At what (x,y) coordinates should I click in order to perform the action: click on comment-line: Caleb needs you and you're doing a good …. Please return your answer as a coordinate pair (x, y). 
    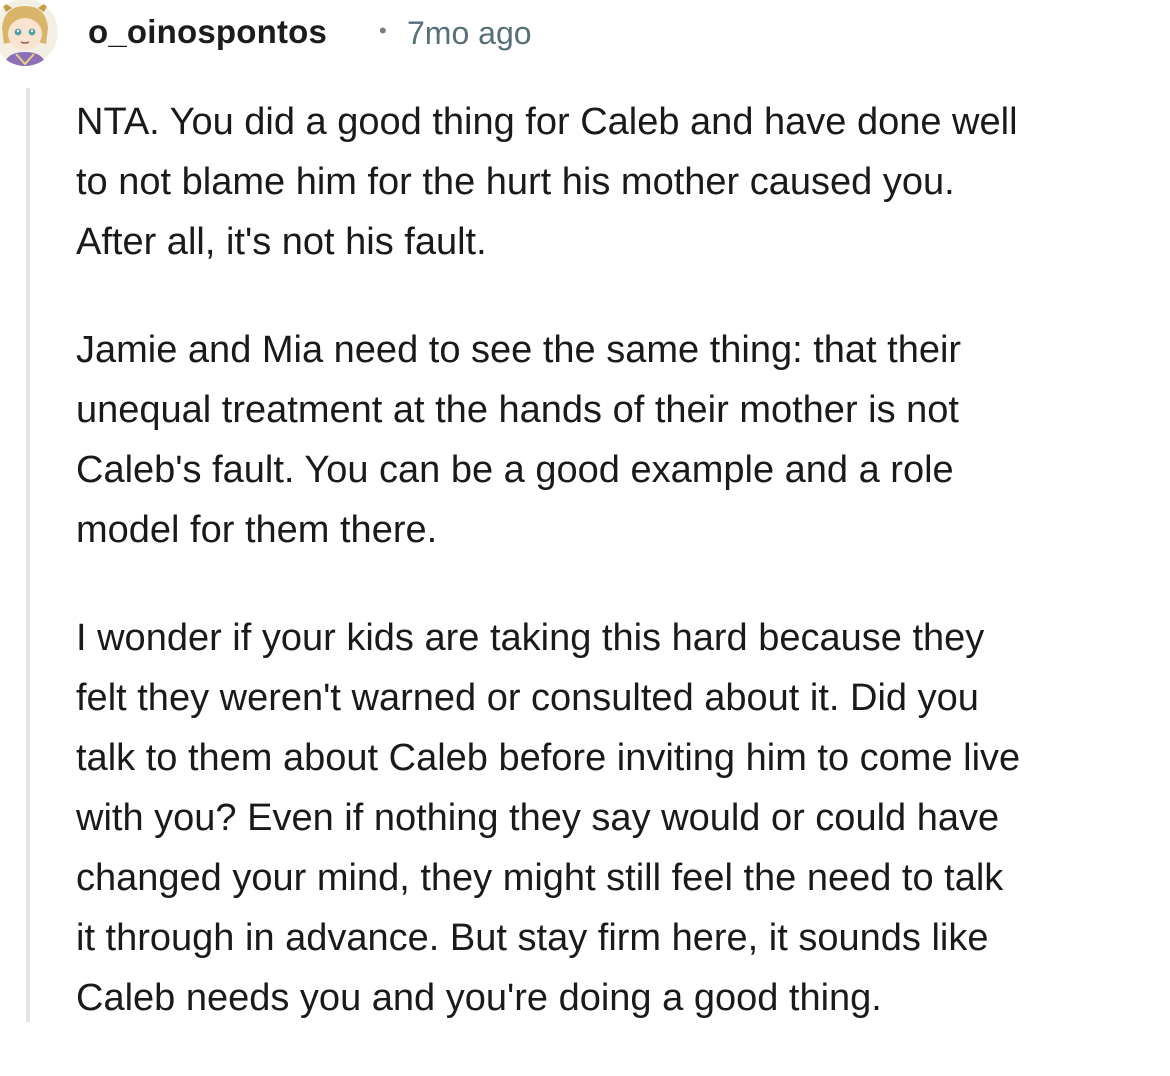
    Looking at the image, I should click on (479, 998).